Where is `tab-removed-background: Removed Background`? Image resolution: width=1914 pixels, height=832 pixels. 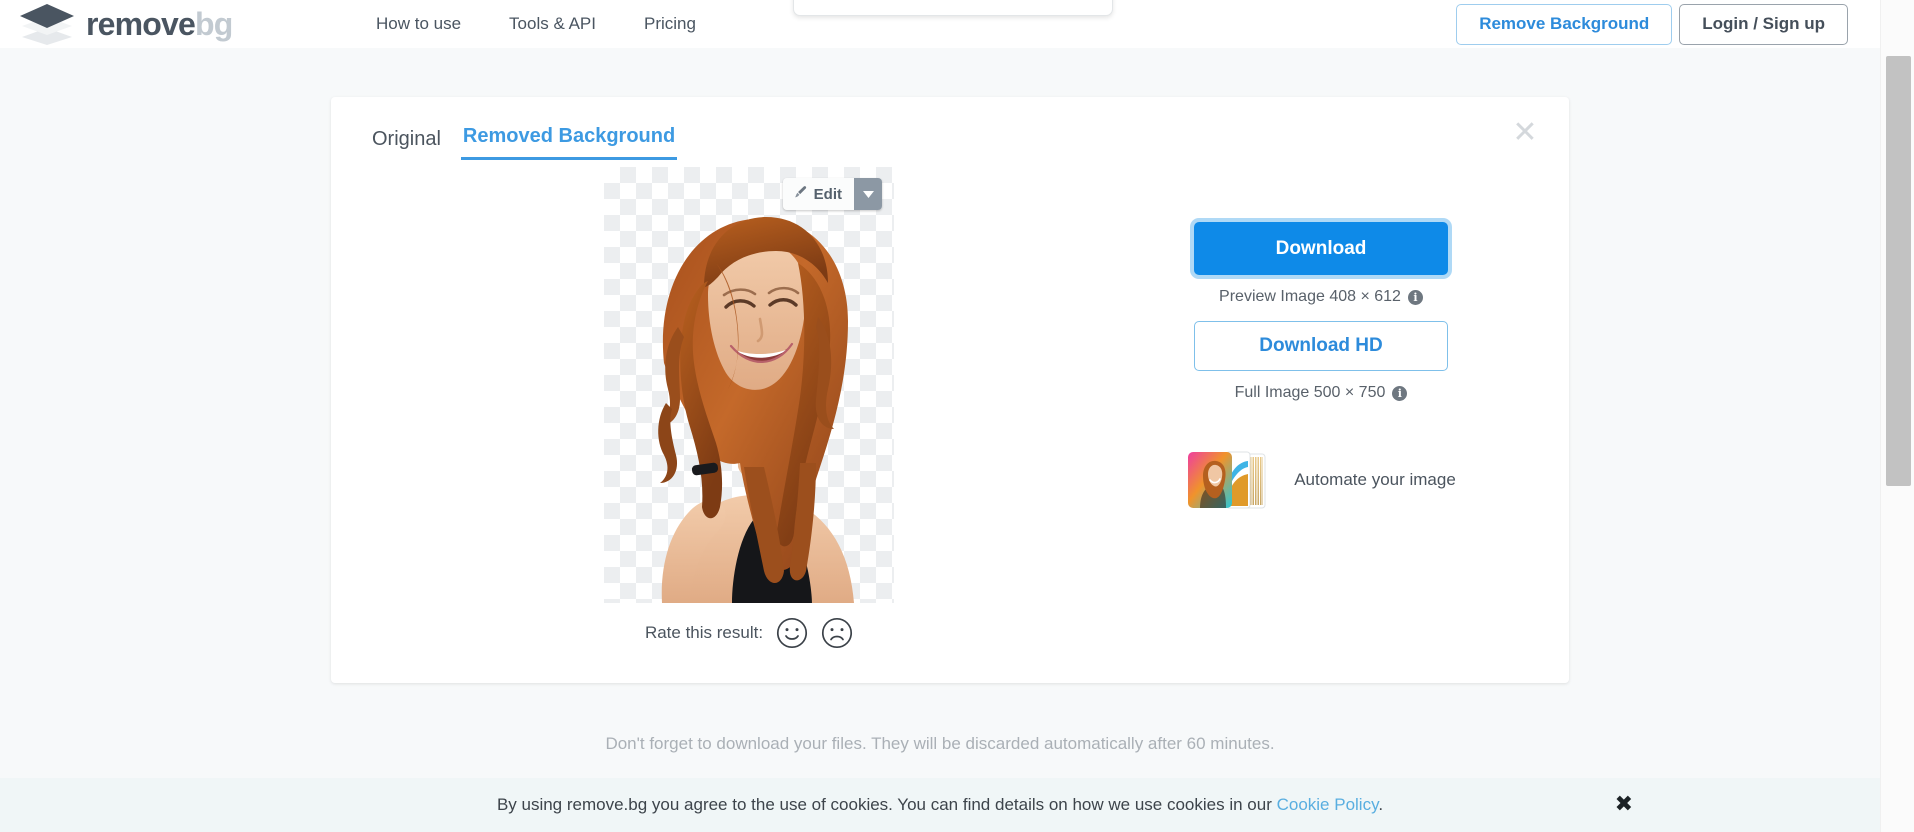
tab-removed-background: Removed Background is located at coordinates (569, 142).